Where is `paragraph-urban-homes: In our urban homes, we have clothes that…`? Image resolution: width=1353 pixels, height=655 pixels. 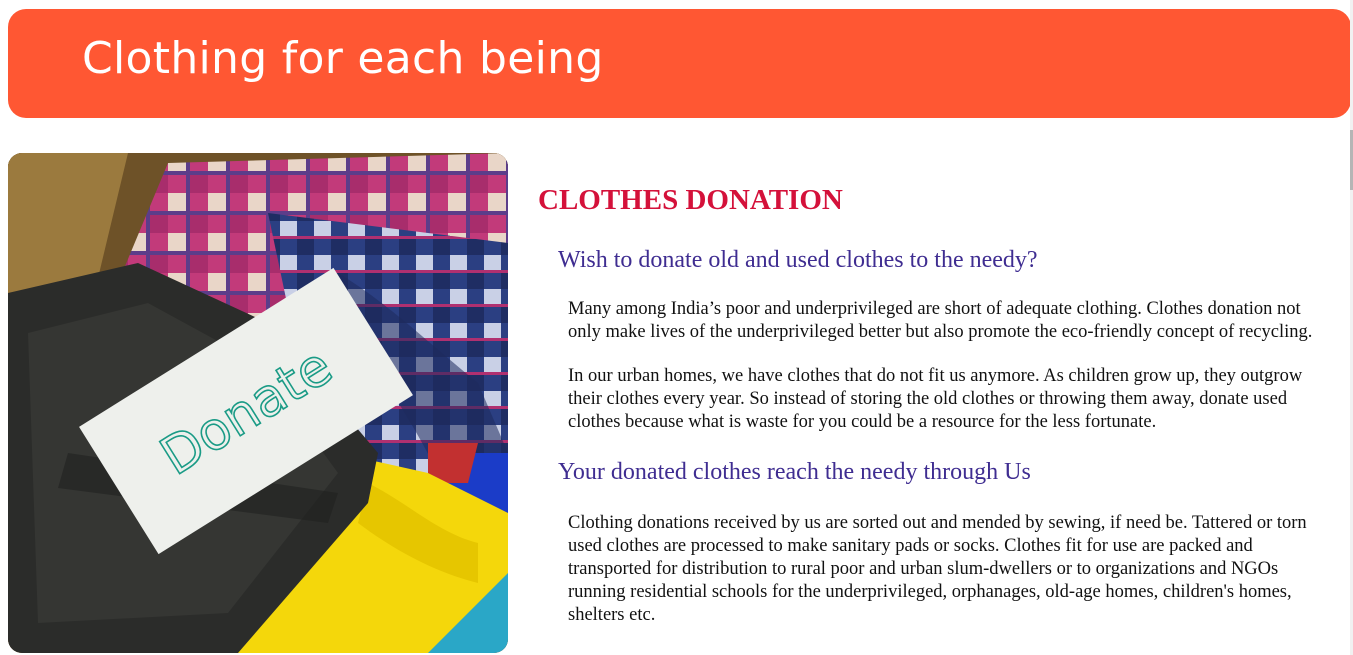
paragraph-urban-homes: In our urban homes, we have clothes that… is located at coordinates (935, 399).